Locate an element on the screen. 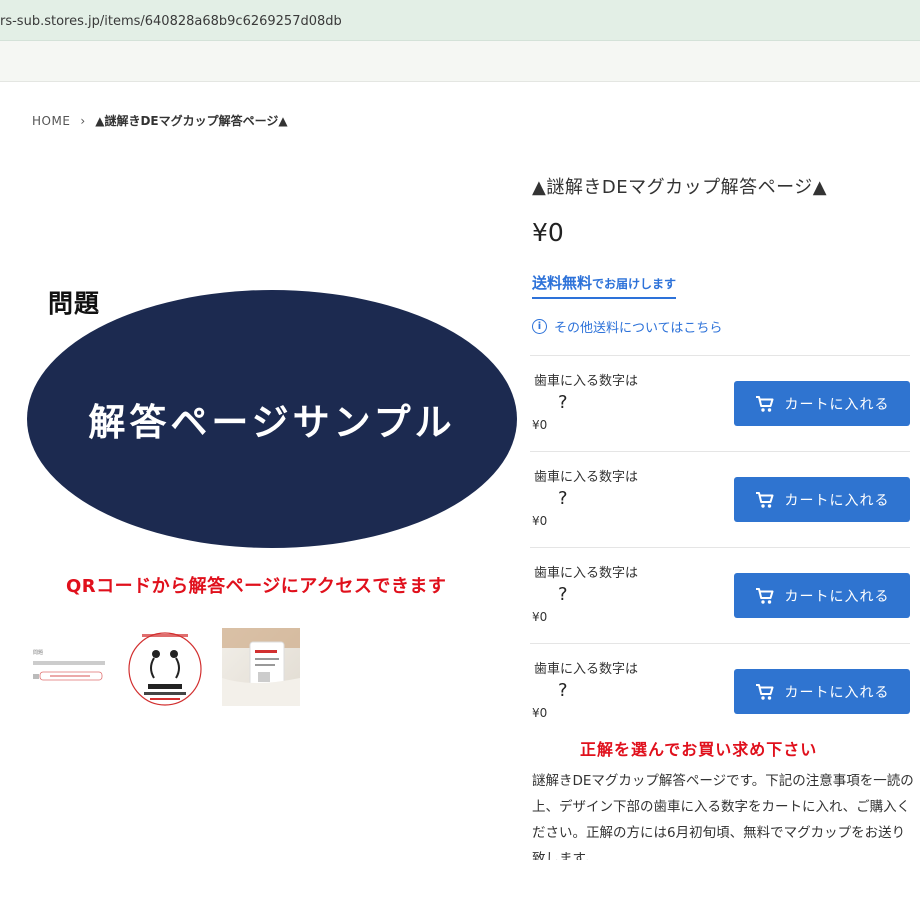  answer-sample-oval: 解答ページサンプル is located at coordinates (272, 419).